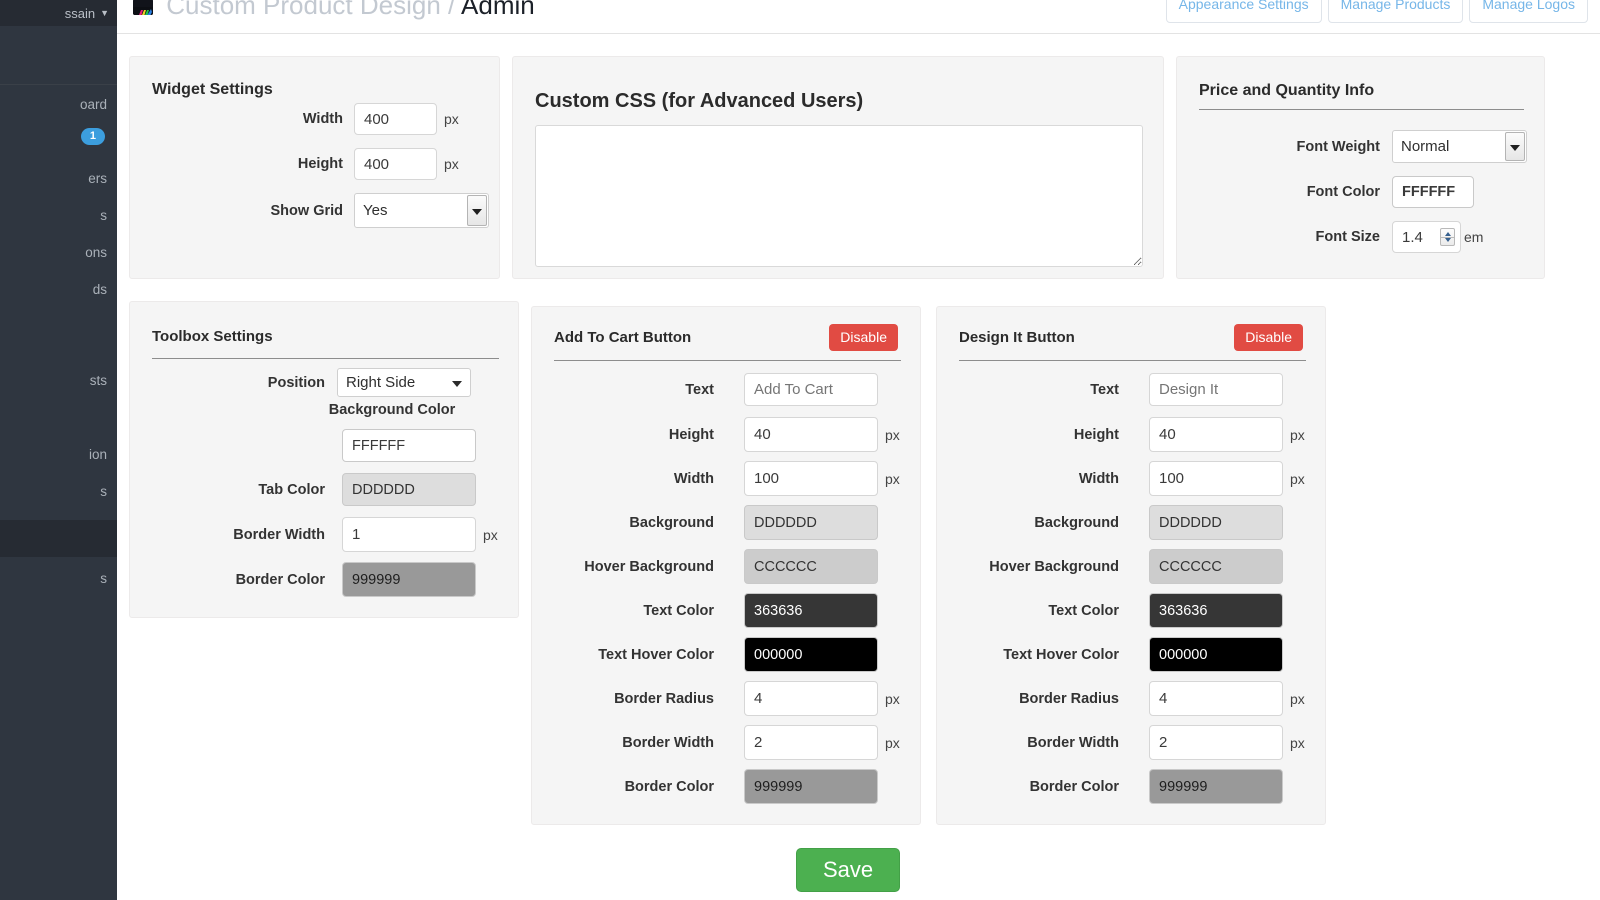 The height and width of the screenshot is (900, 1600). What do you see at coordinates (1216, 654) in the screenshot?
I see `design-it-text-hover-color-input` at bounding box center [1216, 654].